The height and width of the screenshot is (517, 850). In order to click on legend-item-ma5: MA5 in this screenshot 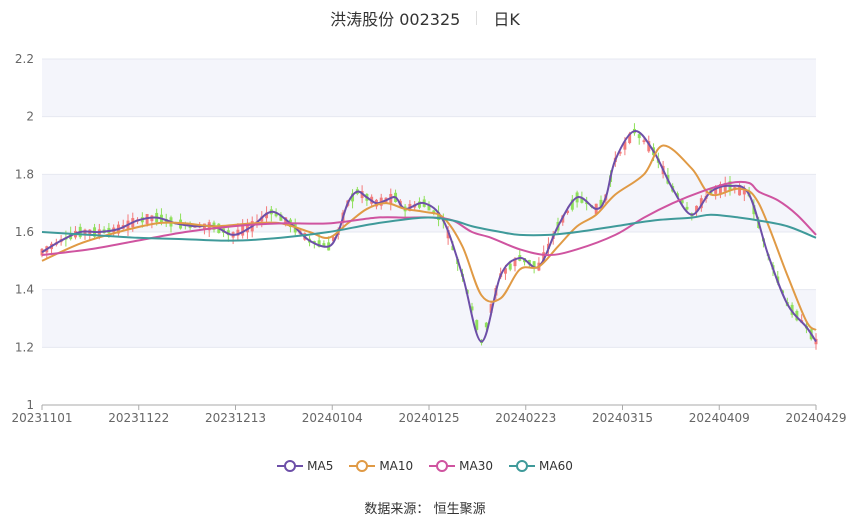, I will do `click(305, 465)`.